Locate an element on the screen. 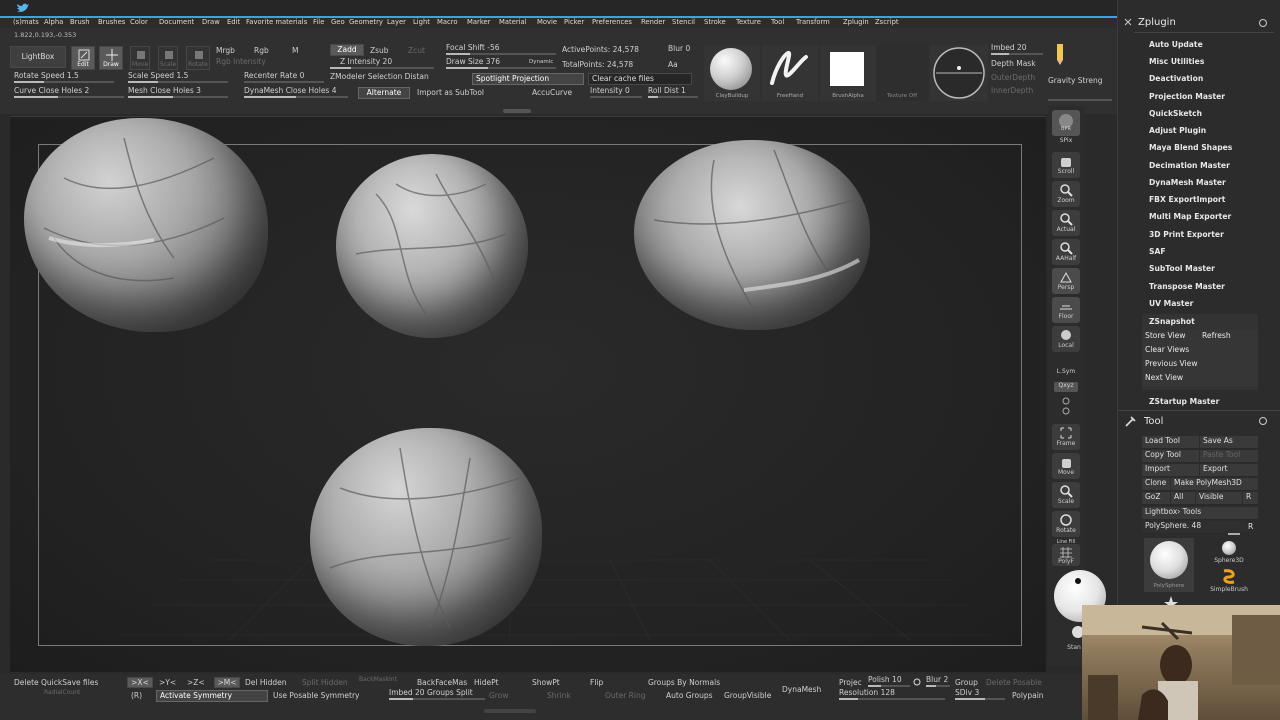 This screenshot has width=1280, height=720. backfacemas-button: BackFaceMas is located at coordinates (442, 682).